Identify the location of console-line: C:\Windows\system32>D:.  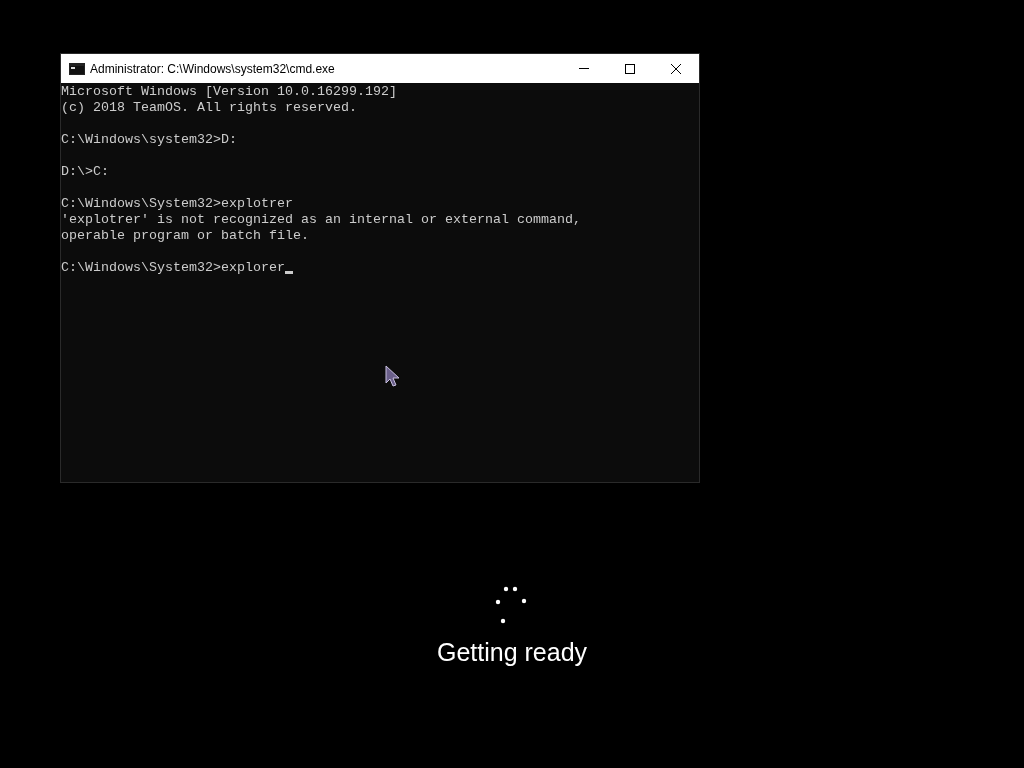
(149, 140).